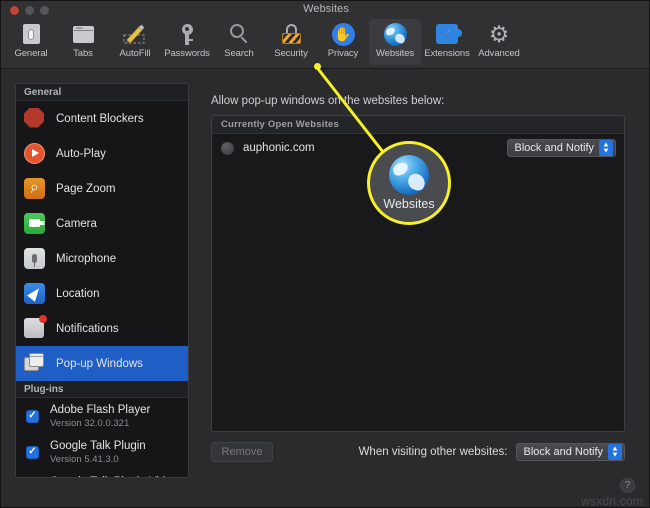 This screenshot has height=508, width=650. I want to click on sidebar-item-content-blockers: Content Blockers, so click(102, 118).